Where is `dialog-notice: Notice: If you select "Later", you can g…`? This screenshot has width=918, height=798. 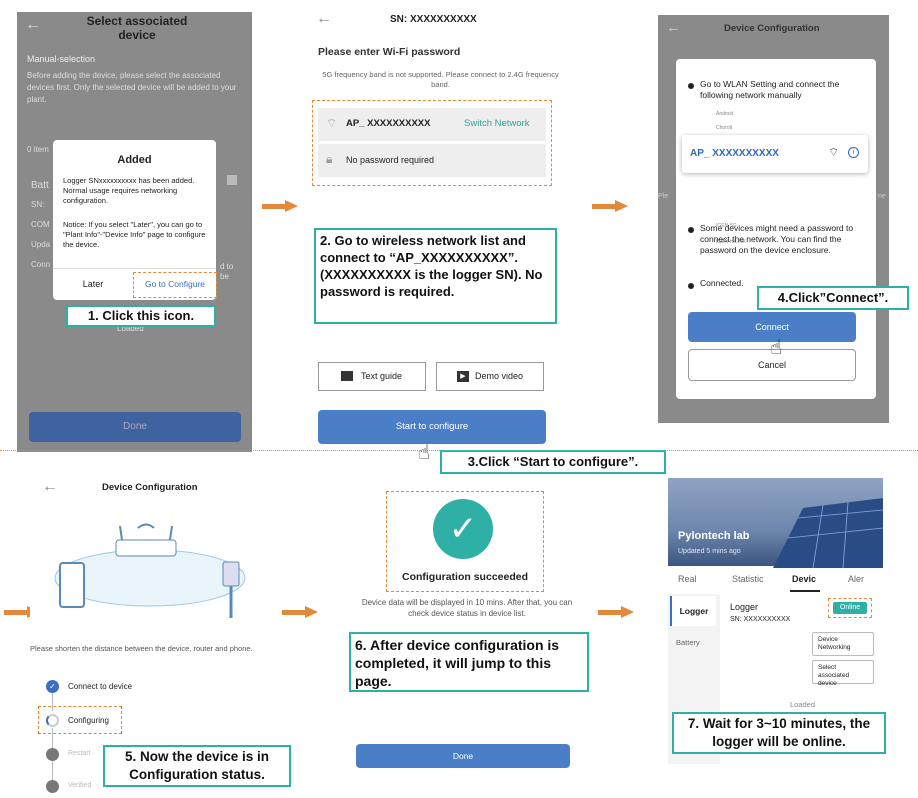 dialog-notice: Notice: If you select "Later", you can g… is located at coordinates (134, 234).